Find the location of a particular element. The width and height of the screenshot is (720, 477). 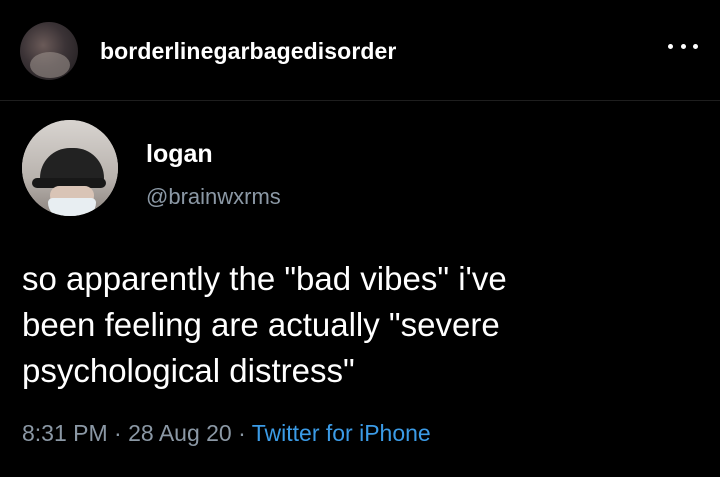

tweet-metadata: 8:31 PM · 28 Aug 20 · Twitter for iPhone is located at coordinates (226, 433).